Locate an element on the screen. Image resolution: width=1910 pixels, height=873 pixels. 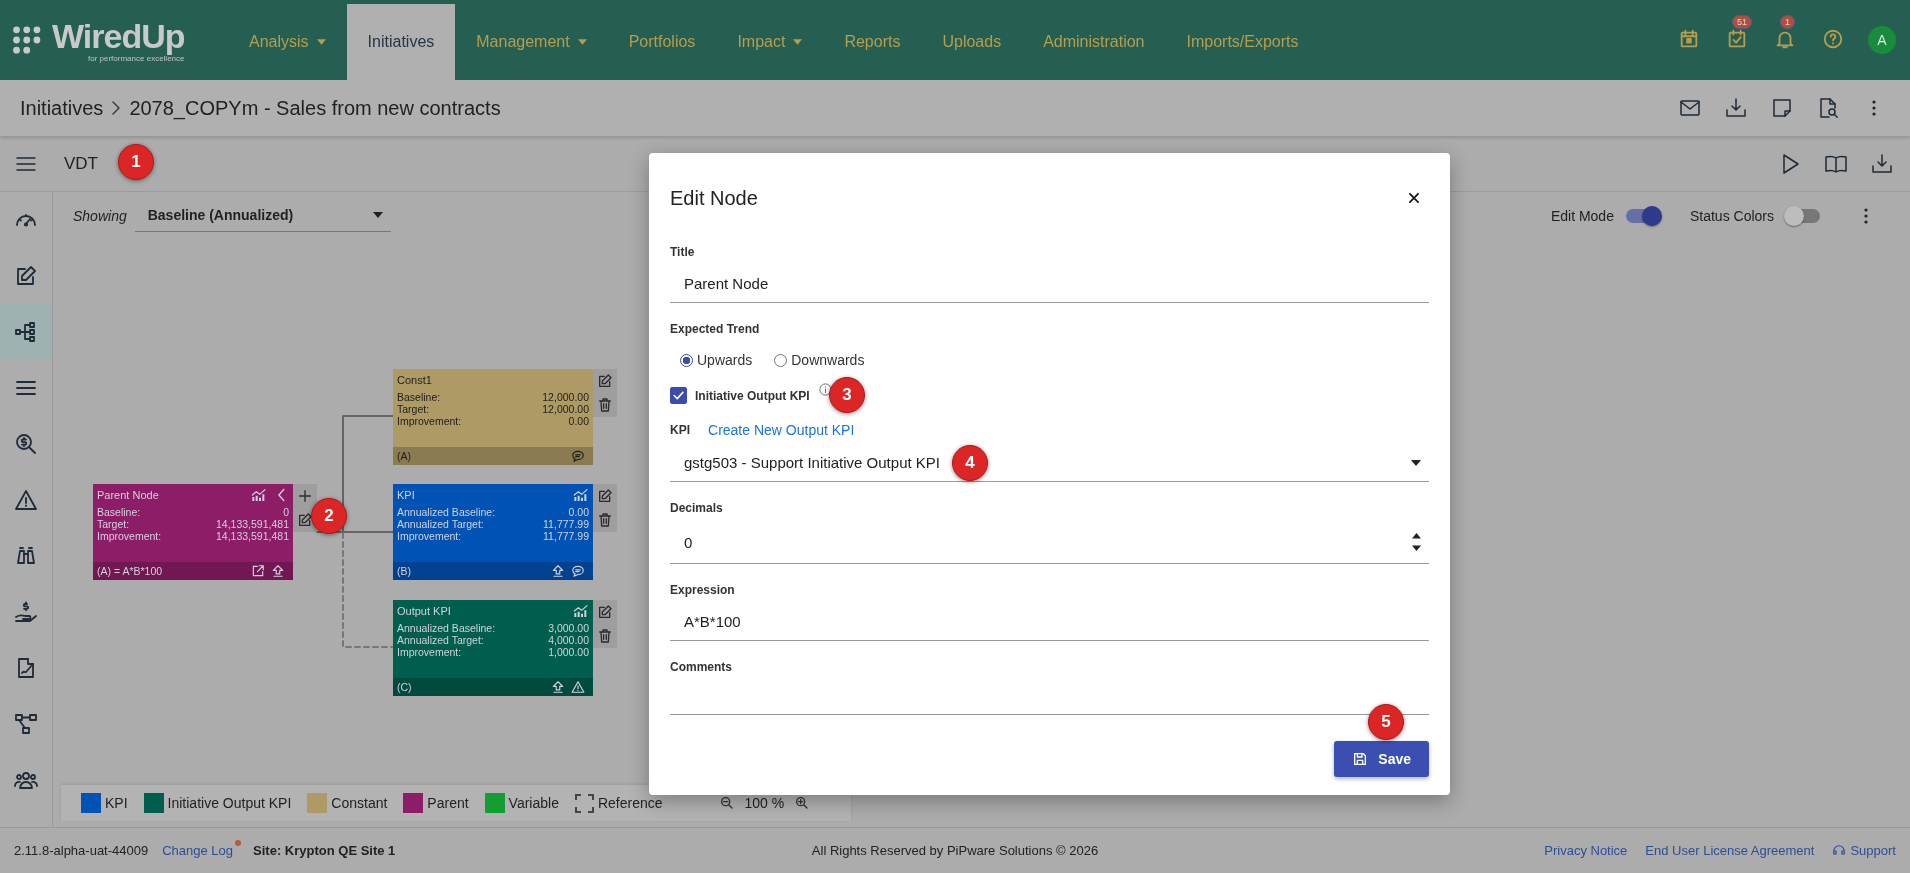
site-name: Site: Krypton QE Site 1 is located at coordinates (324, 850).